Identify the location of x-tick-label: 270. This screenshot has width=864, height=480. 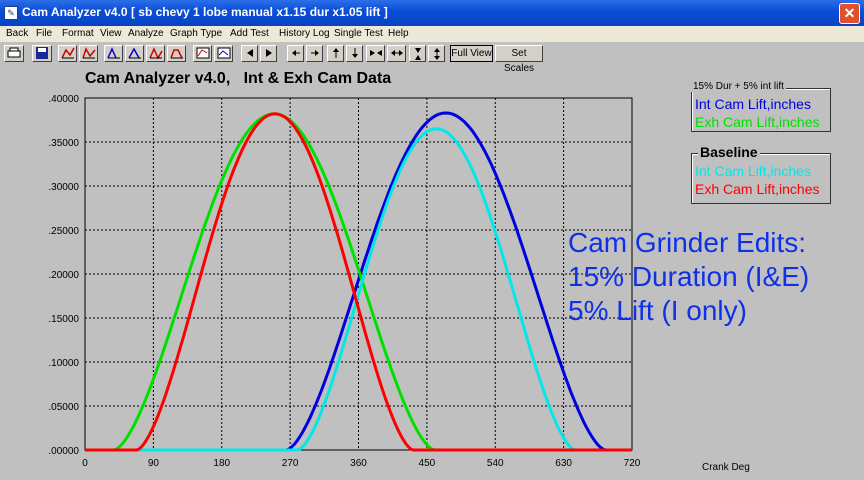
(290, 463).